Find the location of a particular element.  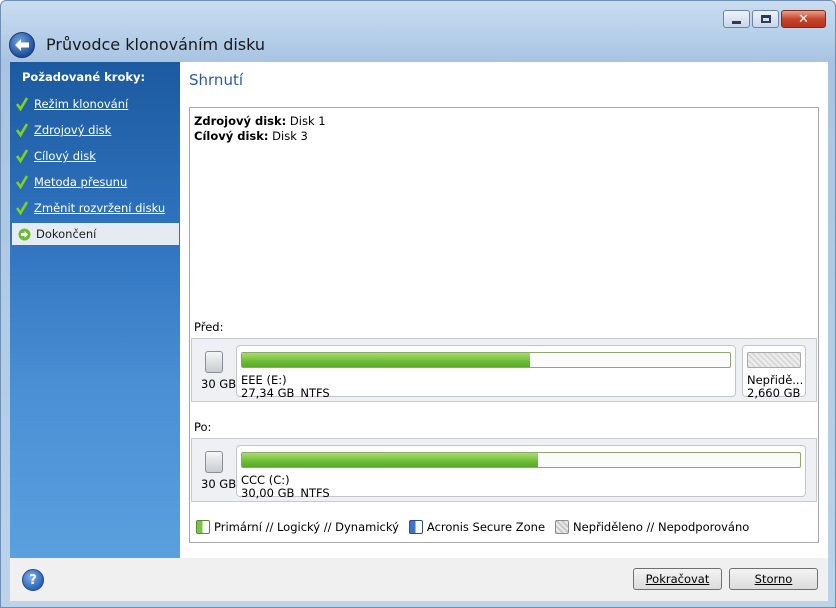

step-zmenit-rozvrzeni: Změnit rozvržení disku is located at coordinates (94, 208).